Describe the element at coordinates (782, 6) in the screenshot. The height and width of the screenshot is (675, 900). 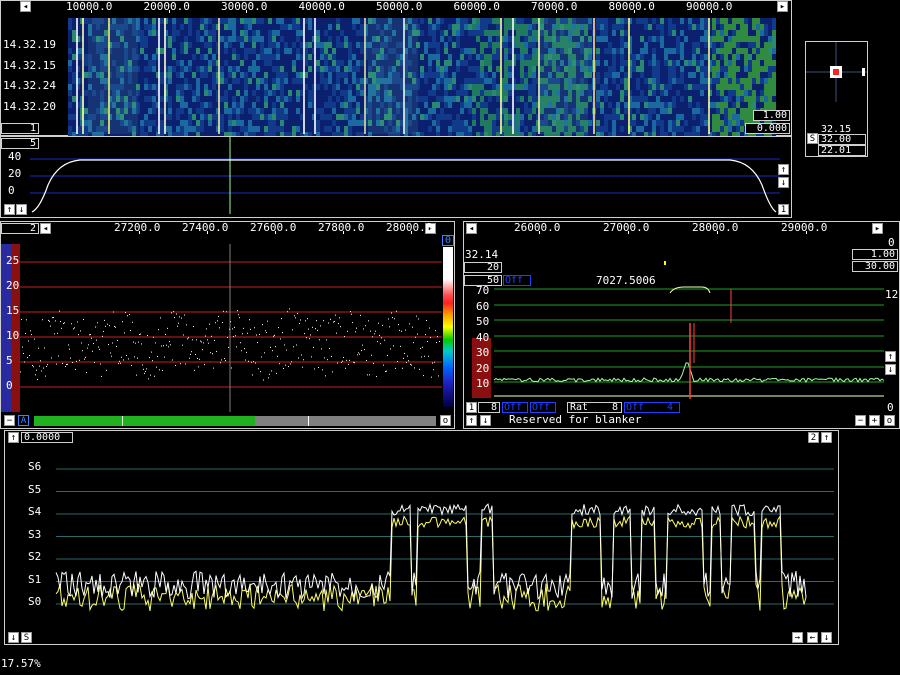
I see `waterfall-scroll-right-button: ▸` at that location.